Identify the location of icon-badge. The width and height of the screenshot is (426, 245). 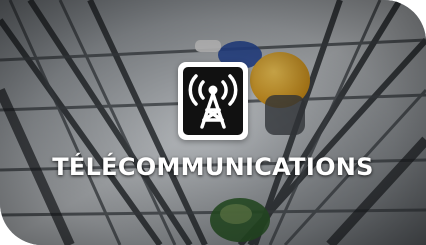
(213, 101).